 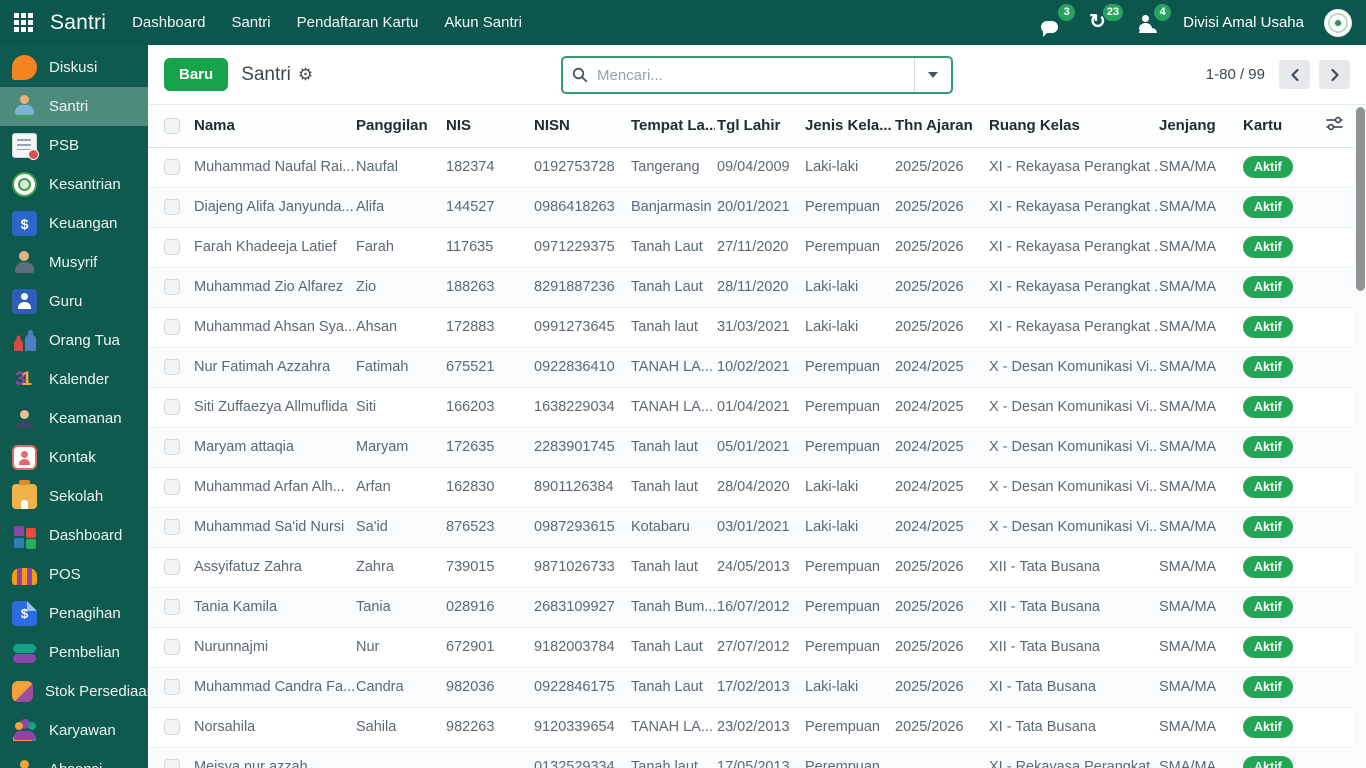 I want to click on col-ruang-kelas: Ruang Kelas, so click(x=1072, y=126).